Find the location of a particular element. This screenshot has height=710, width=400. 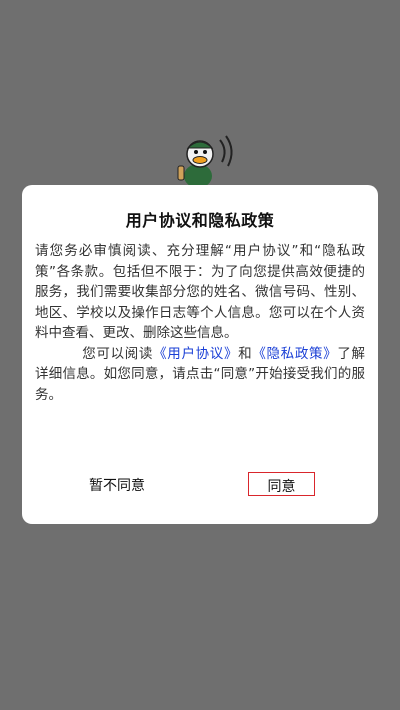

links-and-text: 和 is located at coordinates (245, 353).